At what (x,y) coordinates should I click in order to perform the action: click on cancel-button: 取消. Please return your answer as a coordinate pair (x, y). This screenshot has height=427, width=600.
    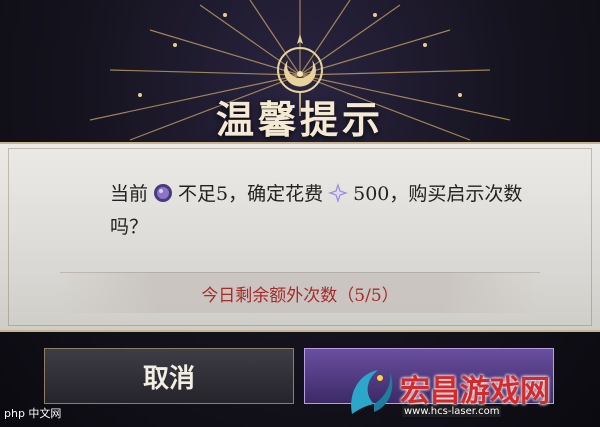
    Looking at the image, I should click on (169, 376).